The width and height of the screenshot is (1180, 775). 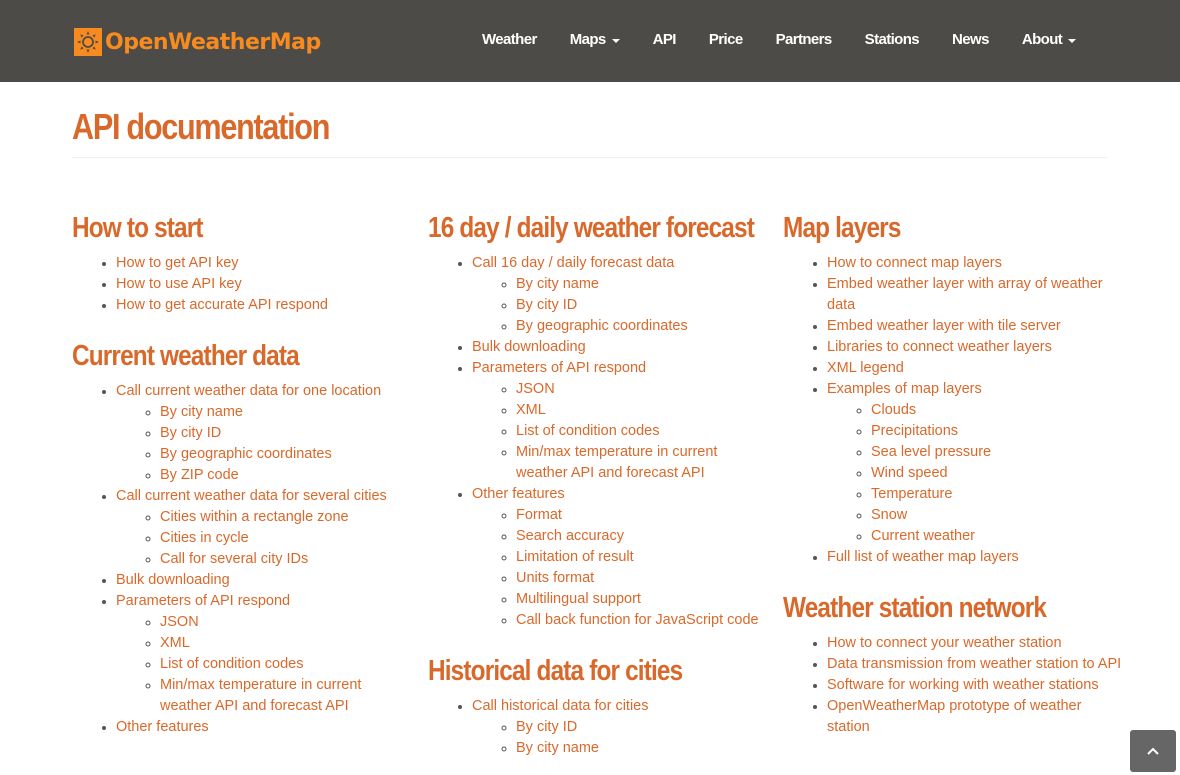 I want to click on brand-logo: OpenWeatherMap, so click(x=197, y=42).